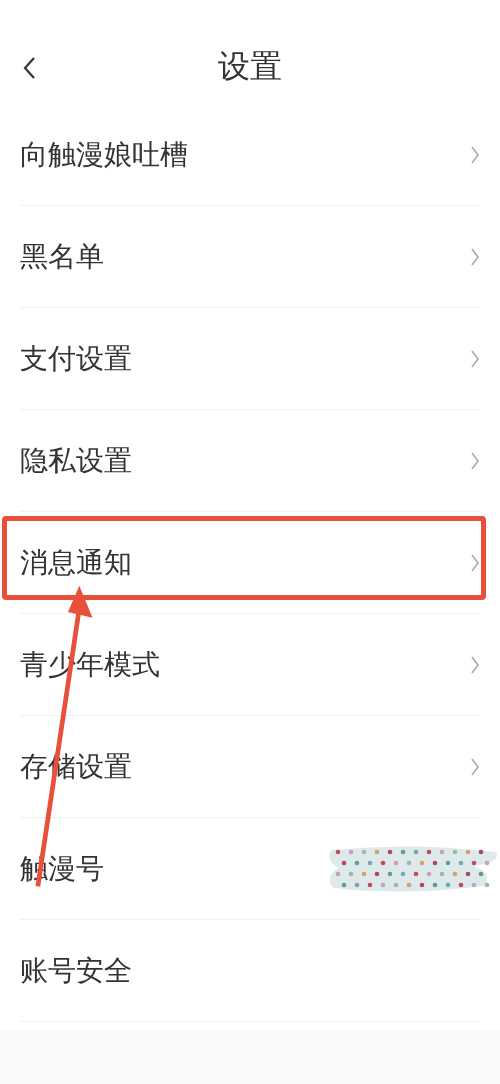 The width and height of the screenshot is (500, 1084). I want to click on back-icon, so click(29, 68).